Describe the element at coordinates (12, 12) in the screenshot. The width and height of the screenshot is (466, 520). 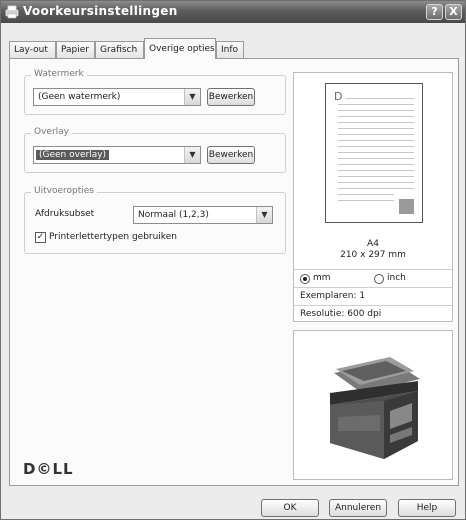
I see `printer-icon` at that location.